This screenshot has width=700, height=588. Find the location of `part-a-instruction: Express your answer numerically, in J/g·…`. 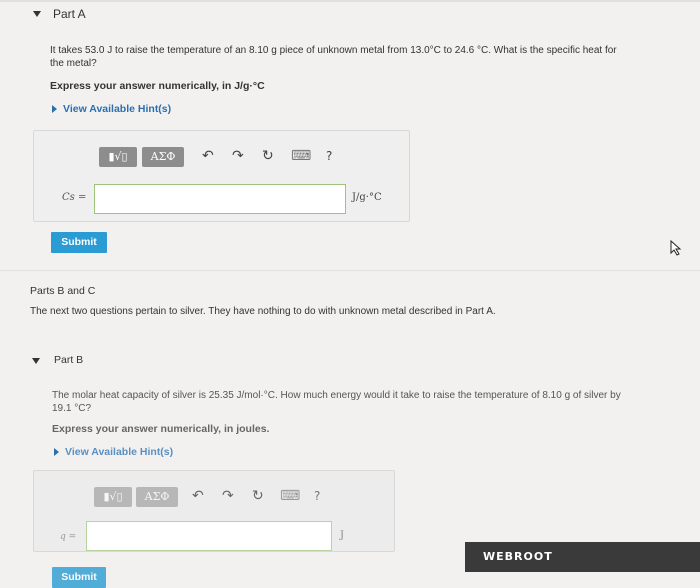

part-a-instruction: Express your answer numerically, in J/g·… is located at coordinates (157, 86).